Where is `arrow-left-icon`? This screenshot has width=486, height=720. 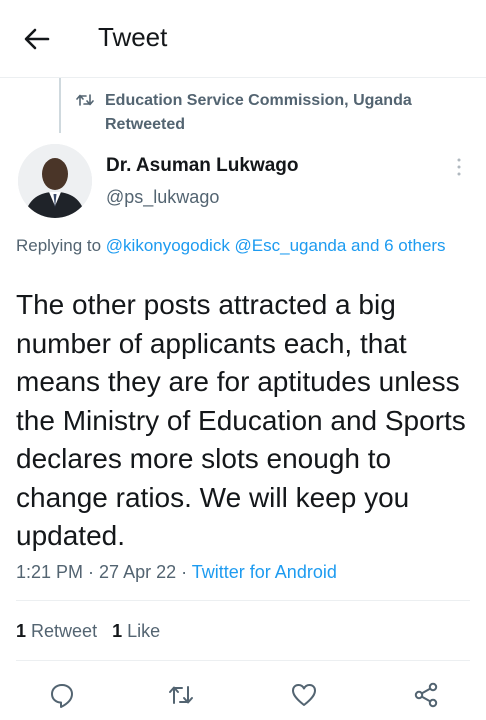
arrow-left-icon is located at coordinates (37, 39).